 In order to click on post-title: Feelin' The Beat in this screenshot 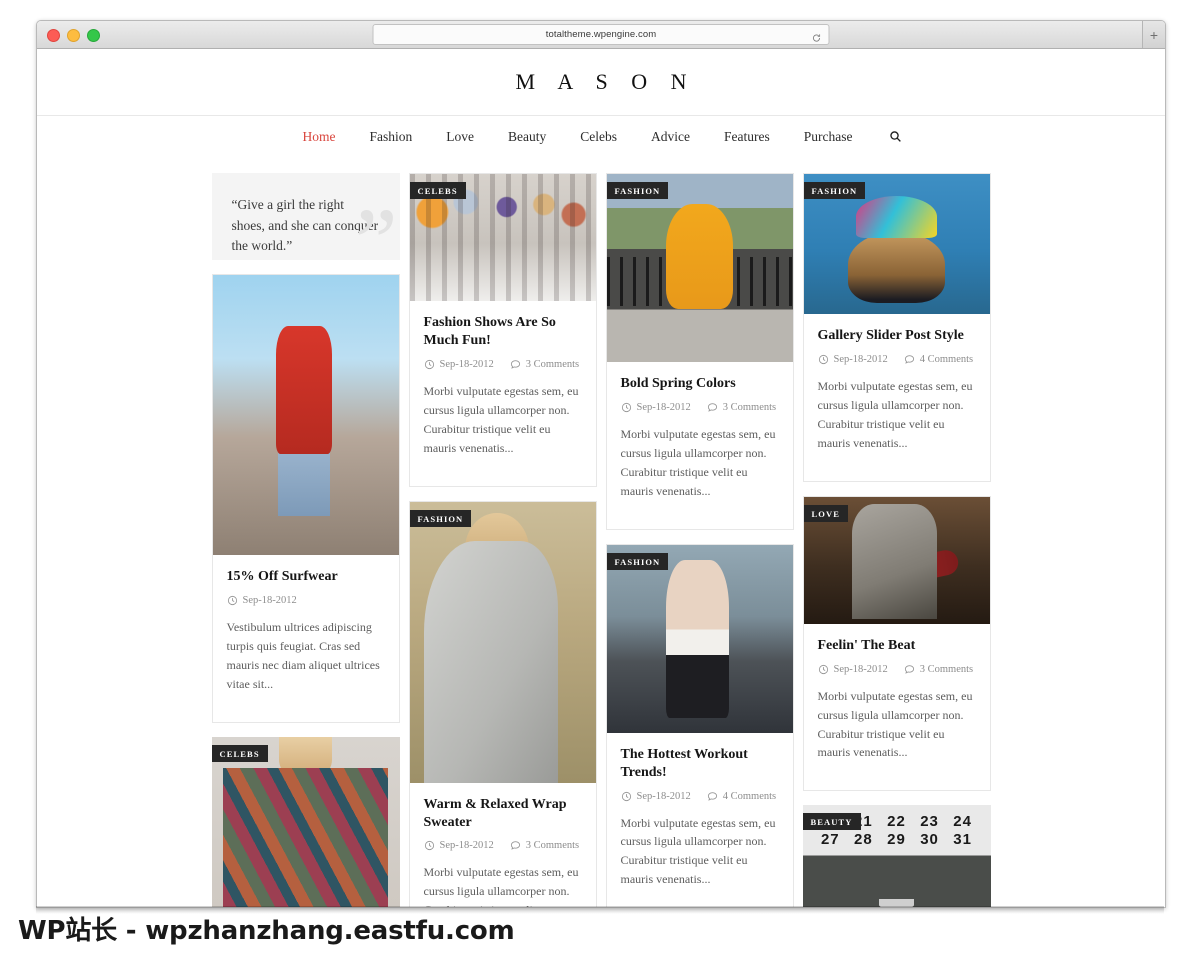, I will do `click(897, 646)`.